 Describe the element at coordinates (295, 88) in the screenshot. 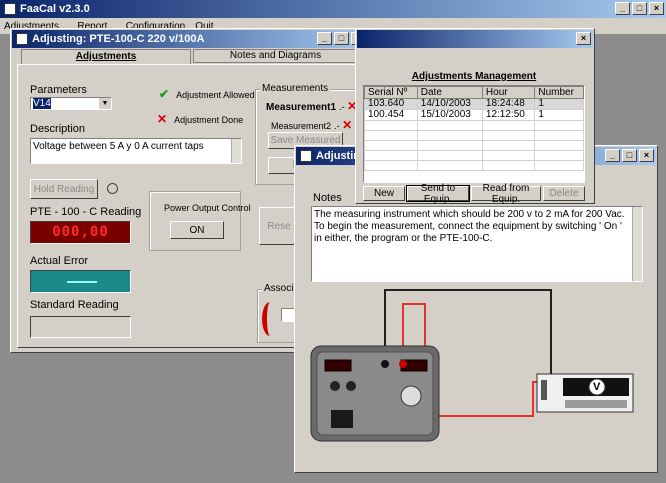

I see `measurements-group-title: Measurements` at that location.